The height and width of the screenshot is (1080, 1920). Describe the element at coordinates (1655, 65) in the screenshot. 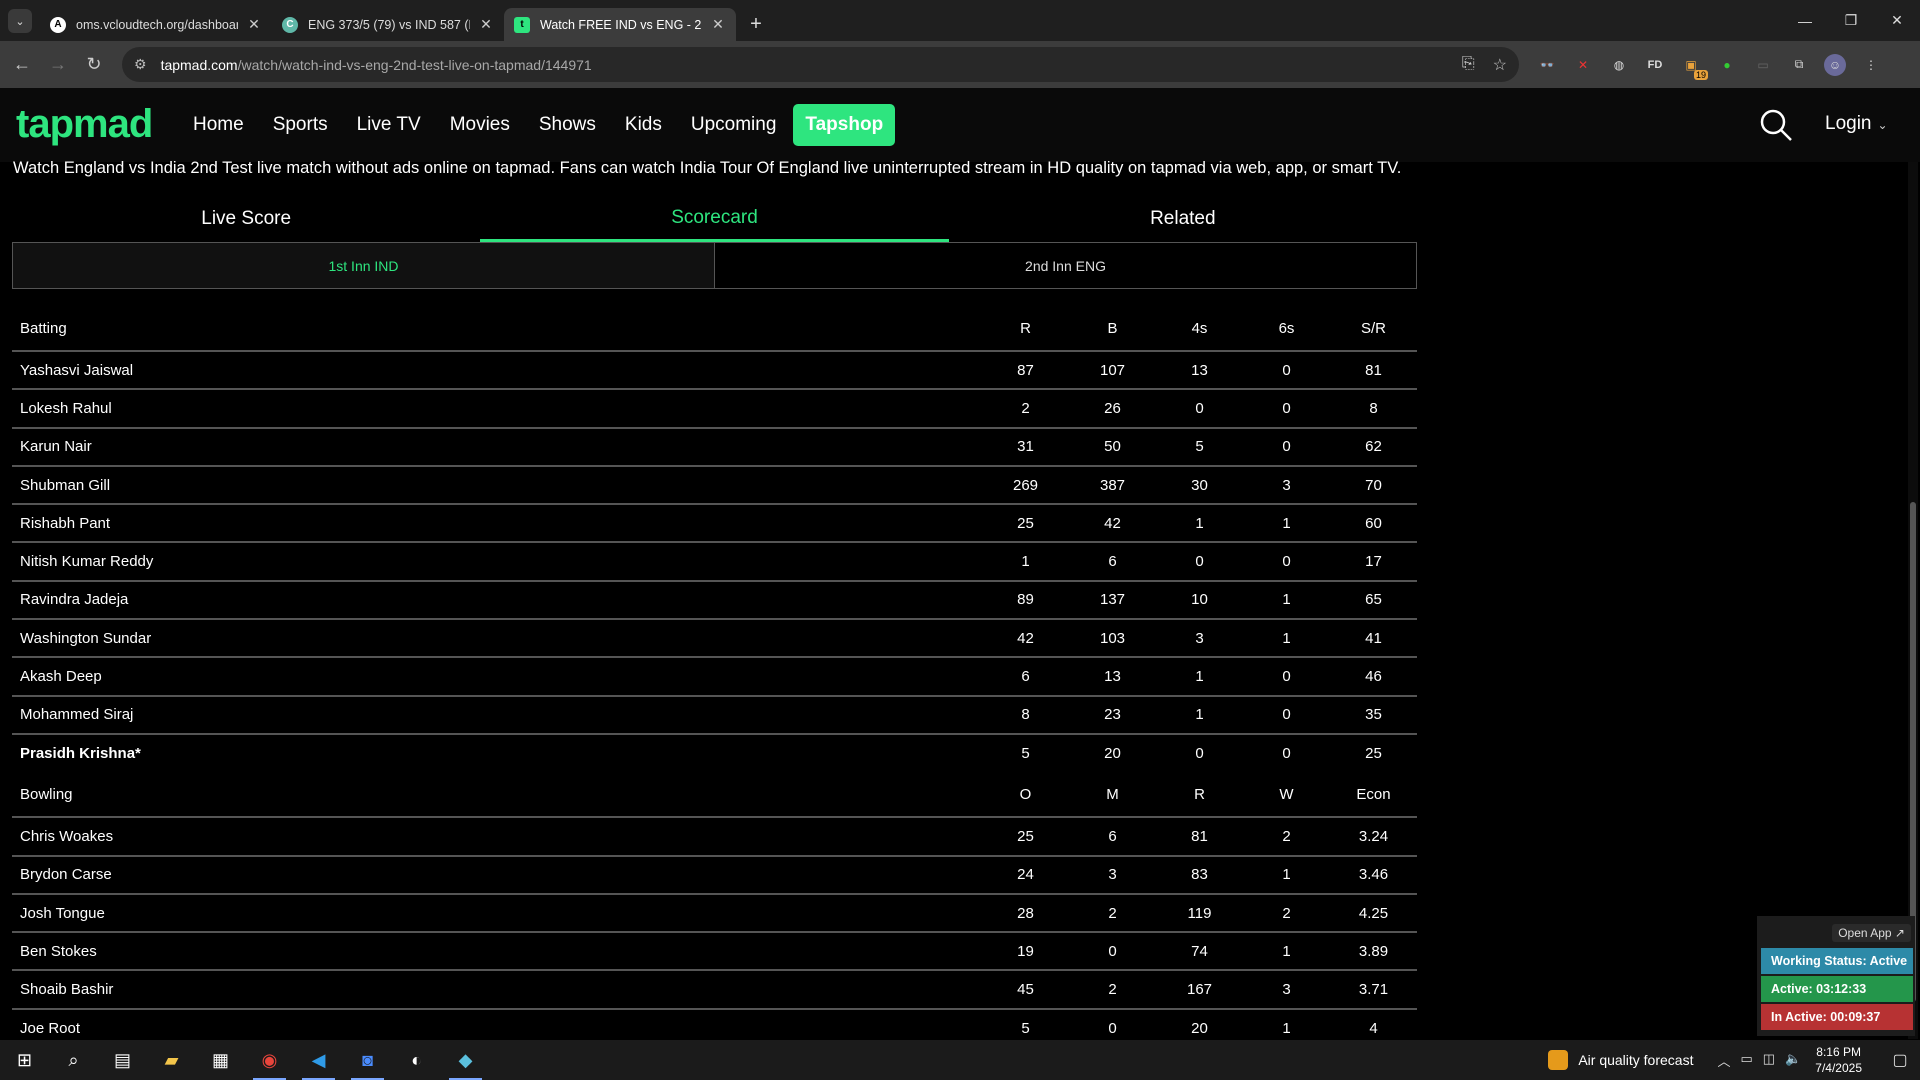

I see `extension-fd-icon: FD` at that location.